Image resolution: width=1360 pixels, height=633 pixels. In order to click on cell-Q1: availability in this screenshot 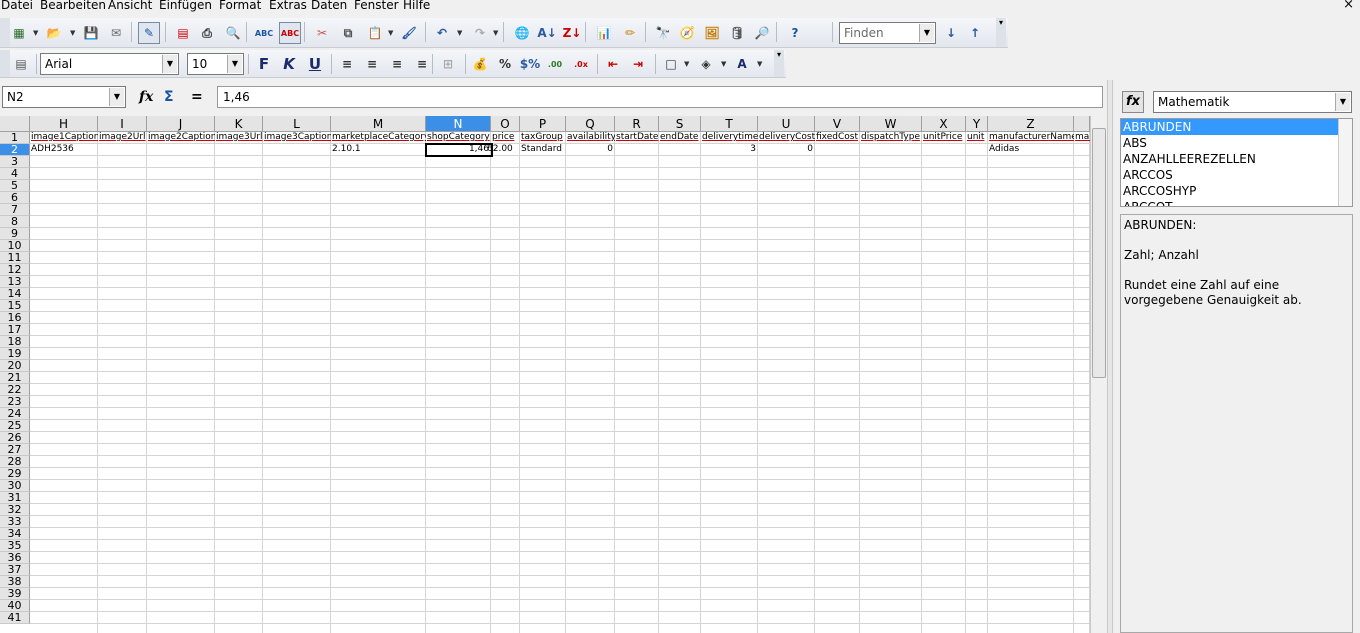, I will do `click(590, 138)`.